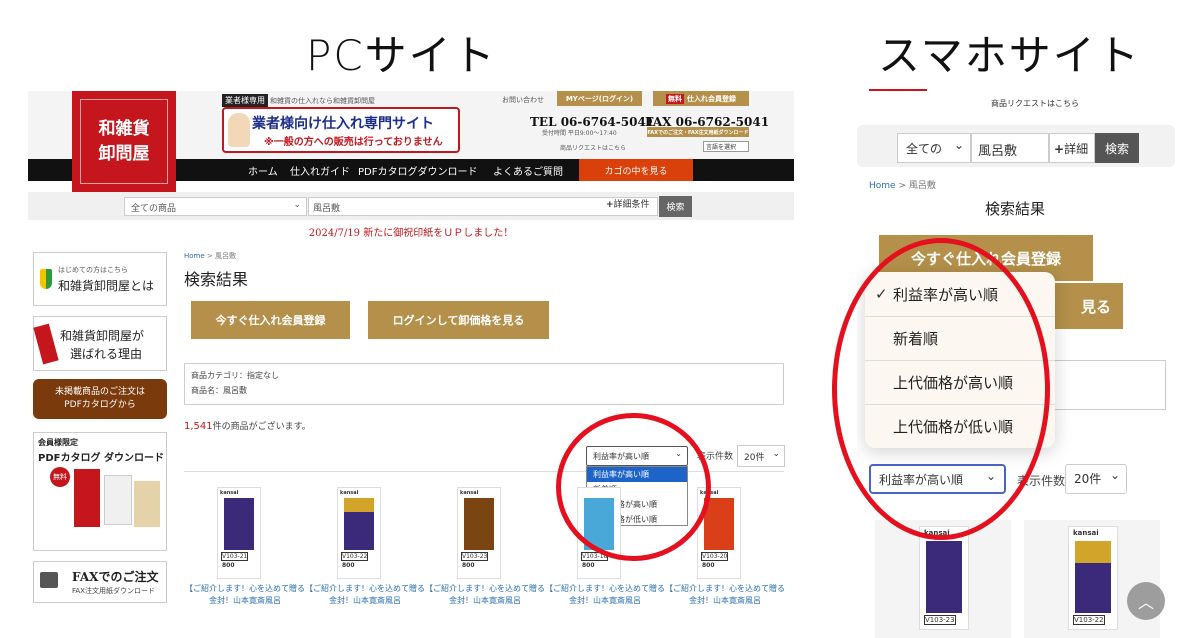 The image size is (1200, 638). What do you see at coordinates (411, 231) in the screenshot?
I see `news-notice: 2024/7/19 新たに御祝印紙をＵＰしました！` at bounding box center [411, 231].